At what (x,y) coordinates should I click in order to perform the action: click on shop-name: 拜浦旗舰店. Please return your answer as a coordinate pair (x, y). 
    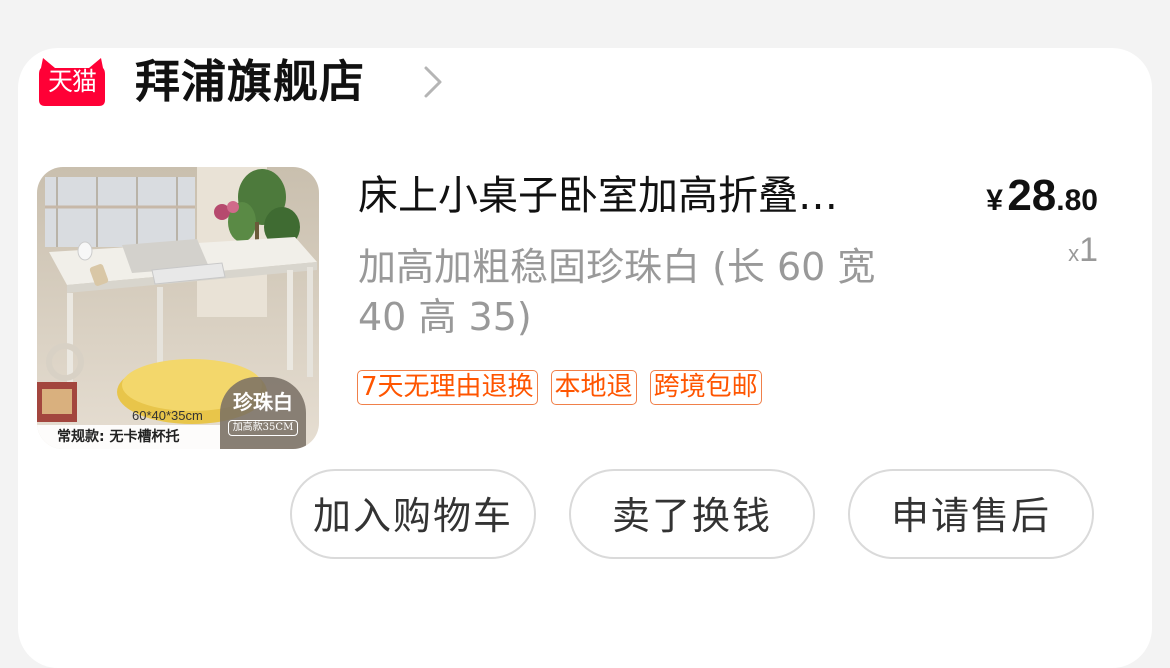
    Looking at the image, I should click on (250, 82).